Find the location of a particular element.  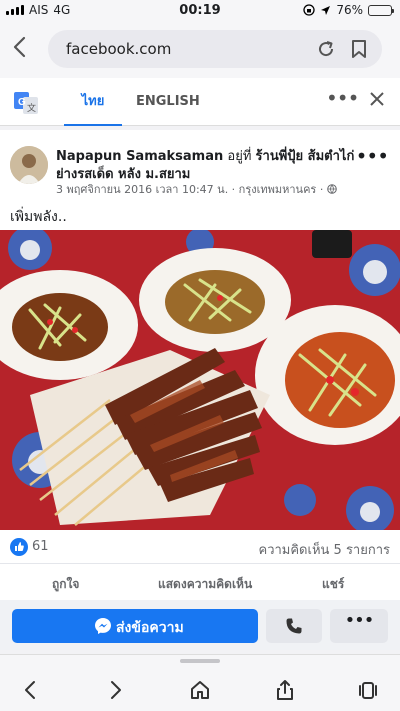

status-right: 76% is located at coordinates (348, 10).